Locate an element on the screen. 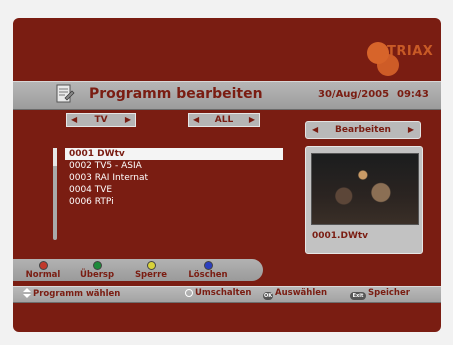 The width and height of the screenshot is (453, 345). type-selector: ◀ TV ▶ is located at coordinates (101, 120).